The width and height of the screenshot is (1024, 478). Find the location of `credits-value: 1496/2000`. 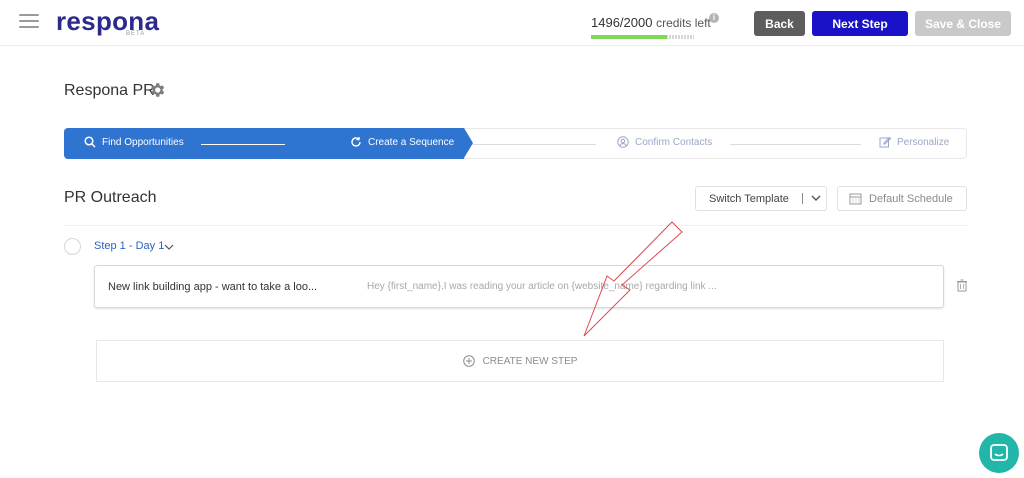

credits-value: 1496/2000 is located at coordinates (622, 22).